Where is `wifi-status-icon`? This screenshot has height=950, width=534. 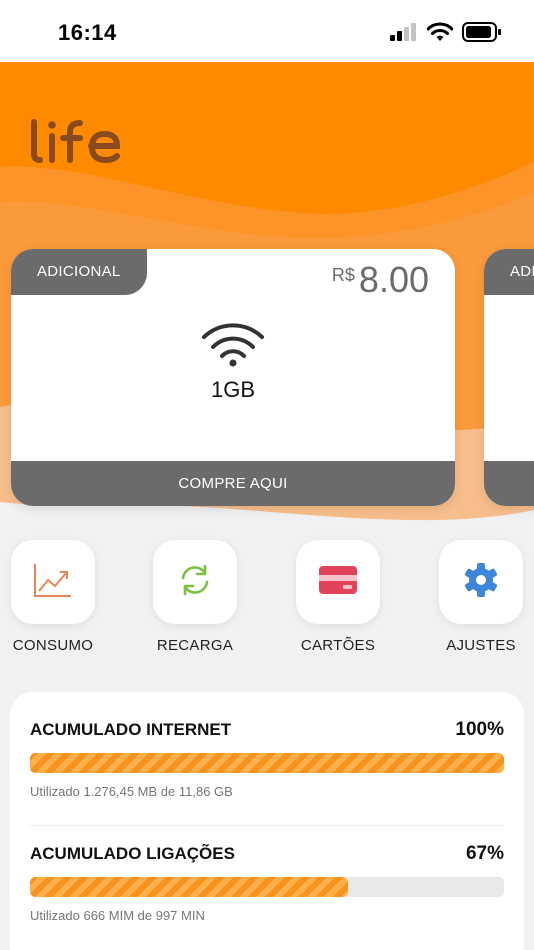 wifi-status-icon is located at coordinates (440, 34).